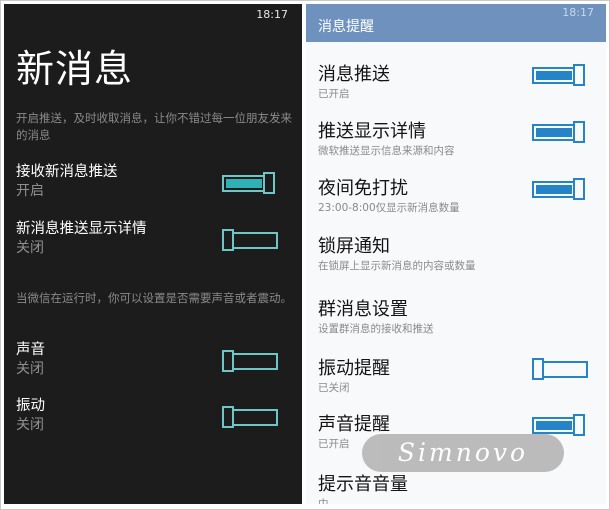  I want to click on night-dnd-toggle, so click(560, 189).